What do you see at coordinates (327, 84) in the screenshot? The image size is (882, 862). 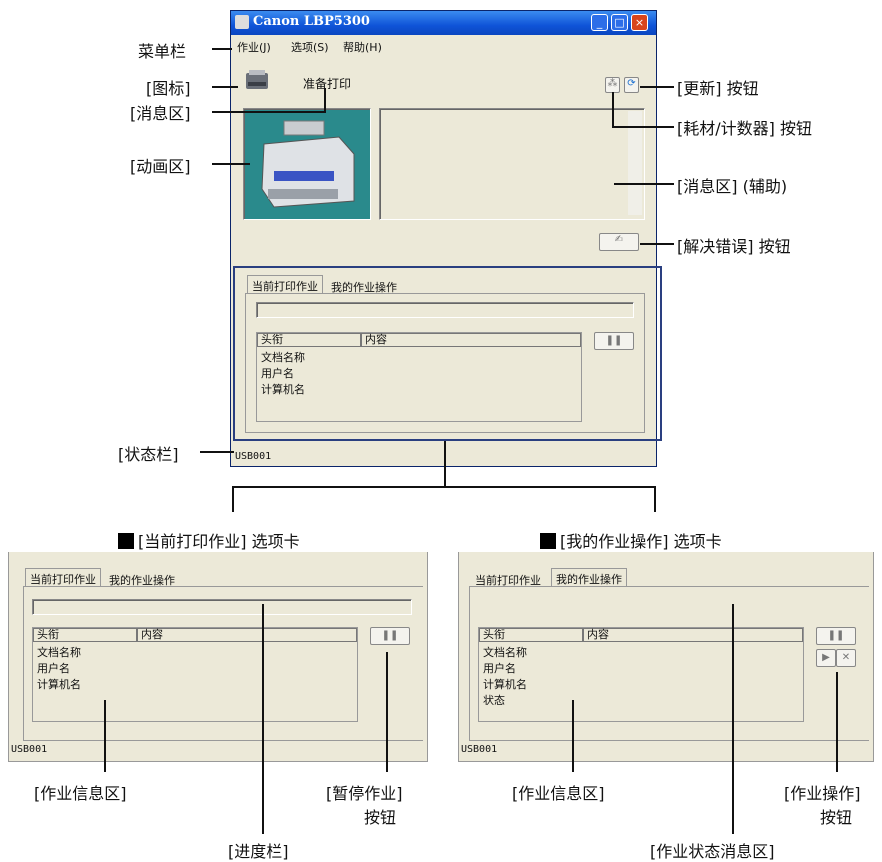 I see `message-text: 准备打印` at bounding box center [327, 84].